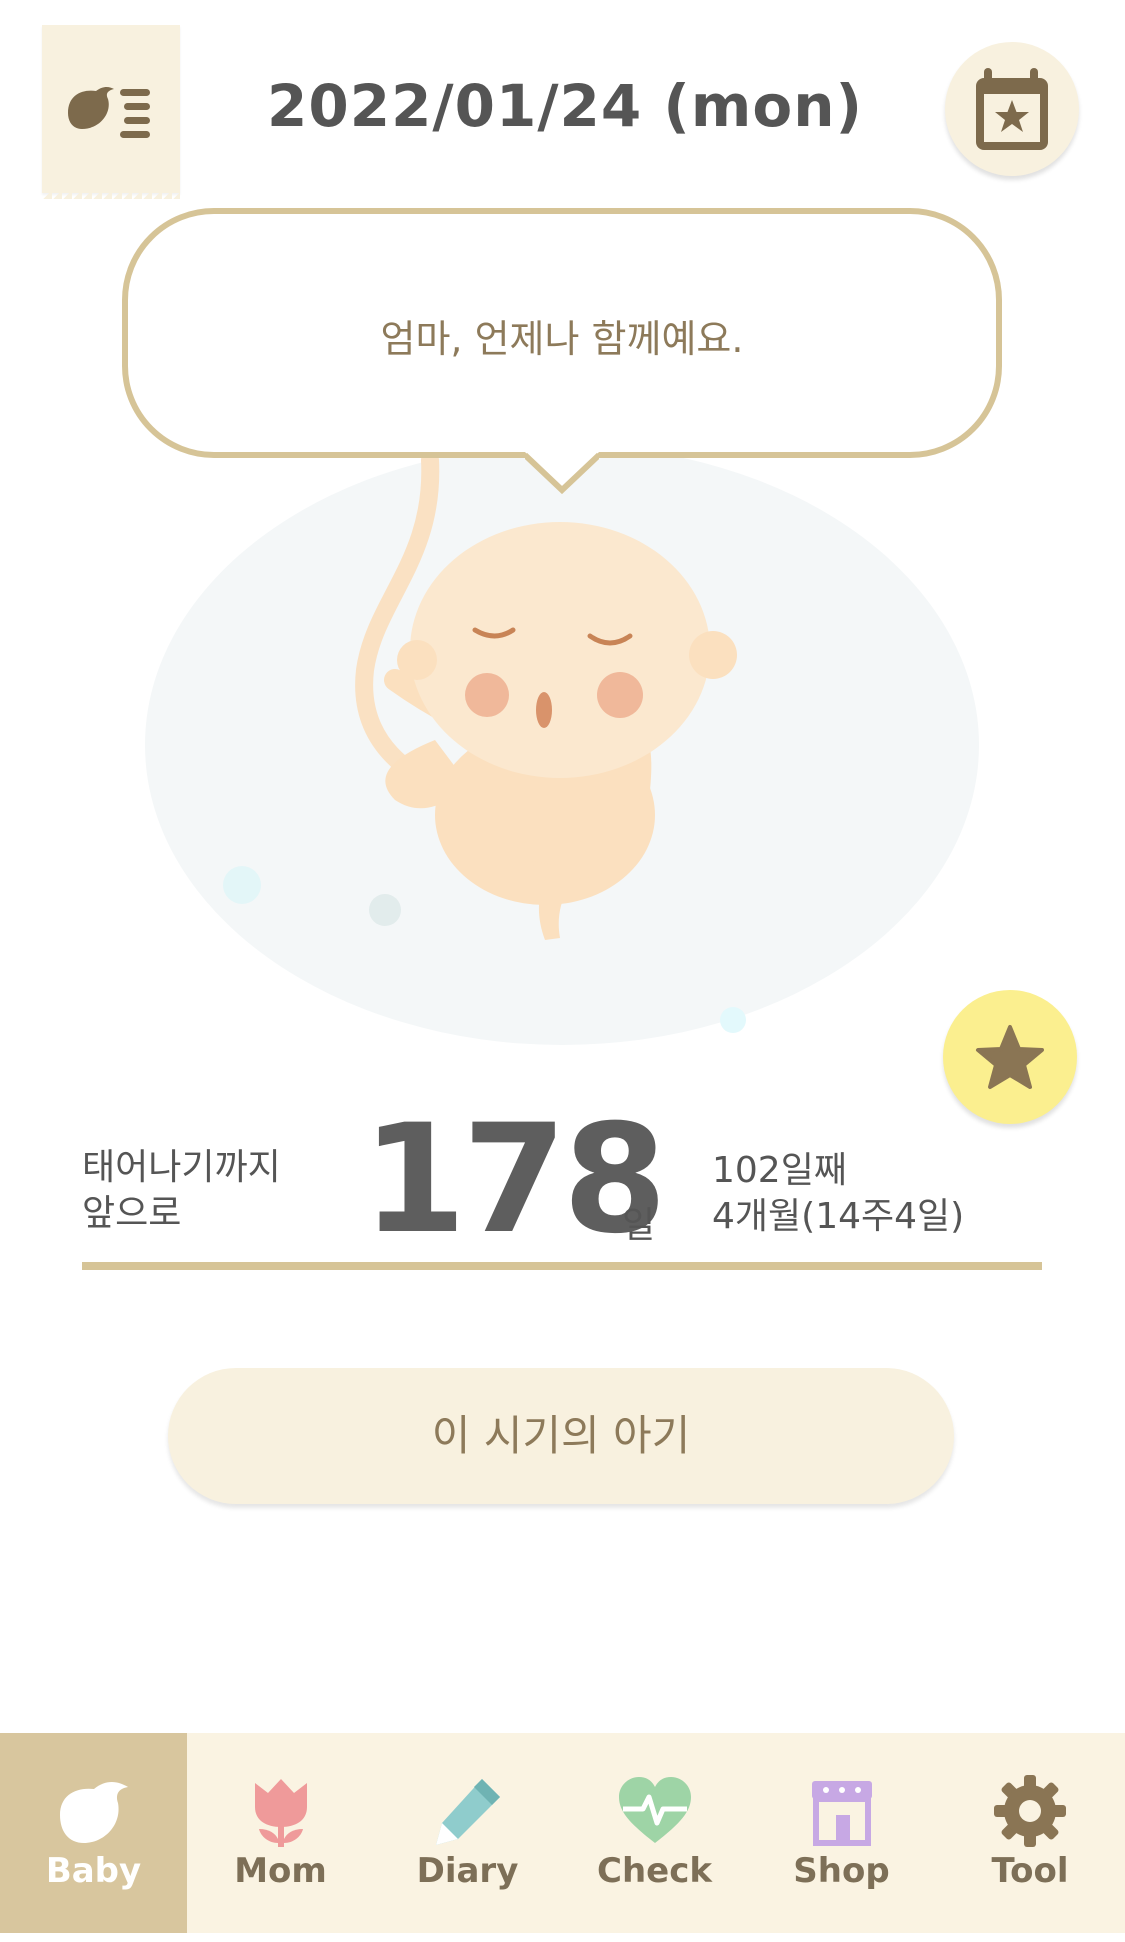  What do you see at coordinates (561, 1436) in the screenshot?
I see `baby-this-period-button: 이 시기의 아기` at bounding box center [561, 1436].